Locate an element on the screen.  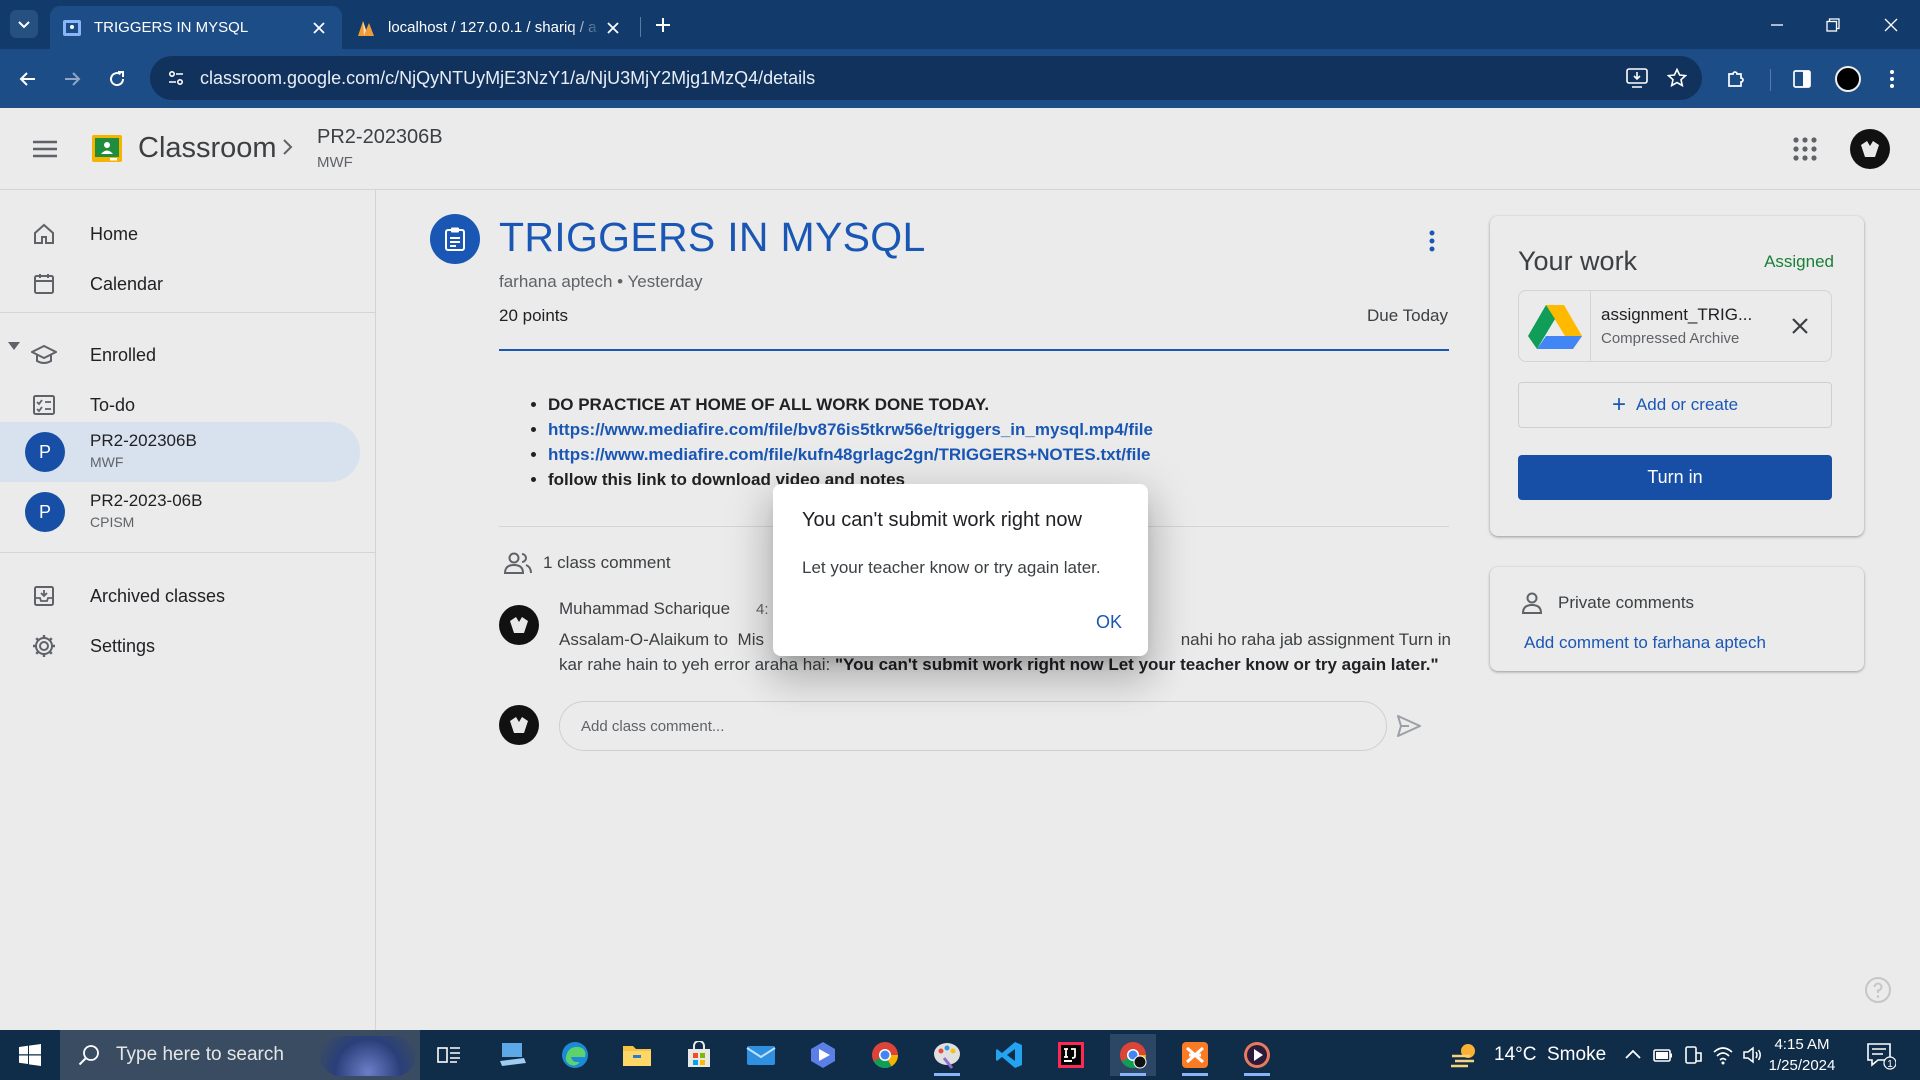
xampp-icon is located at coordinates (1195, 1055).